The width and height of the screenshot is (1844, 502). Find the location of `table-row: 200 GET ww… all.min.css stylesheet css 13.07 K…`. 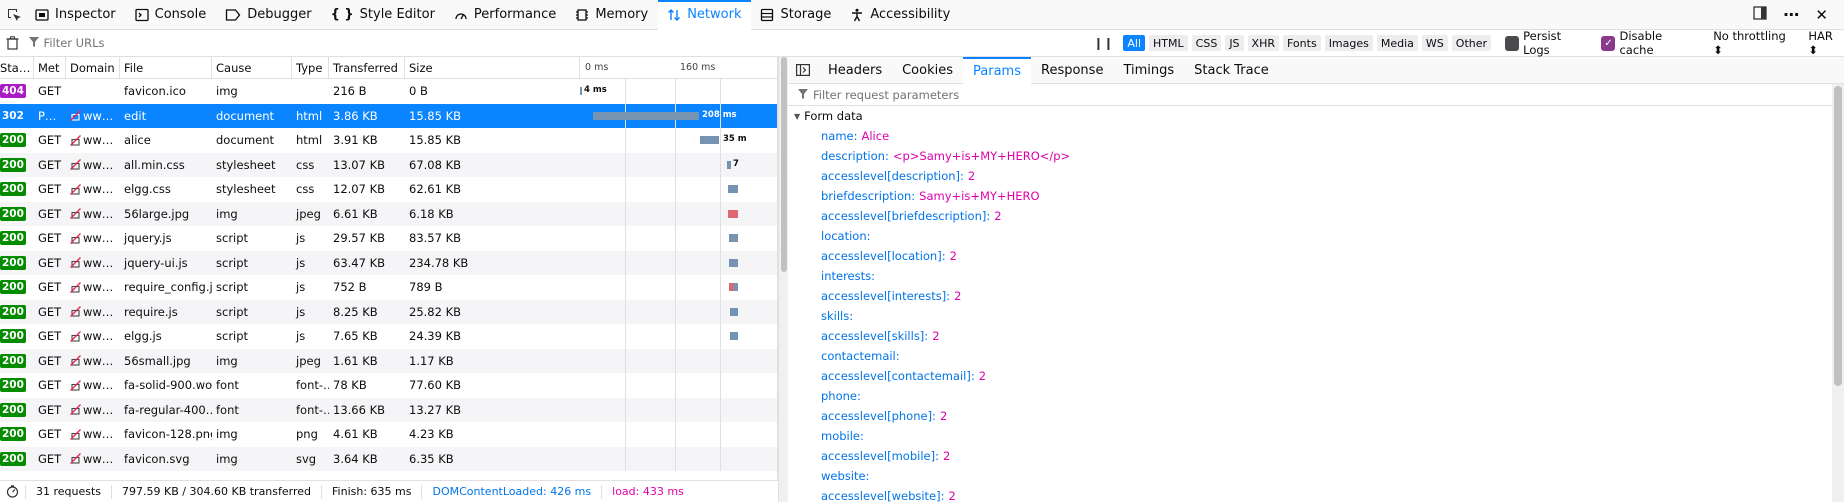

table-row: 200 GET ww… all.min.css stylesheet css 13.07 K… is located at coordinates (388, 164).